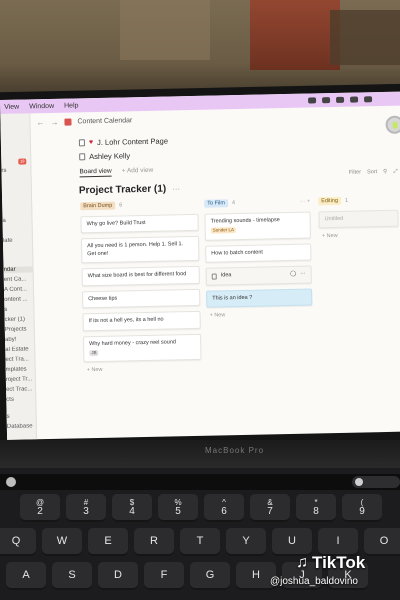 The image size is (400, 600). Describe the element at coordinates (141, 320) in the screenshot. I see `board-card: If its not a hell yes, its a hell no` at that location.